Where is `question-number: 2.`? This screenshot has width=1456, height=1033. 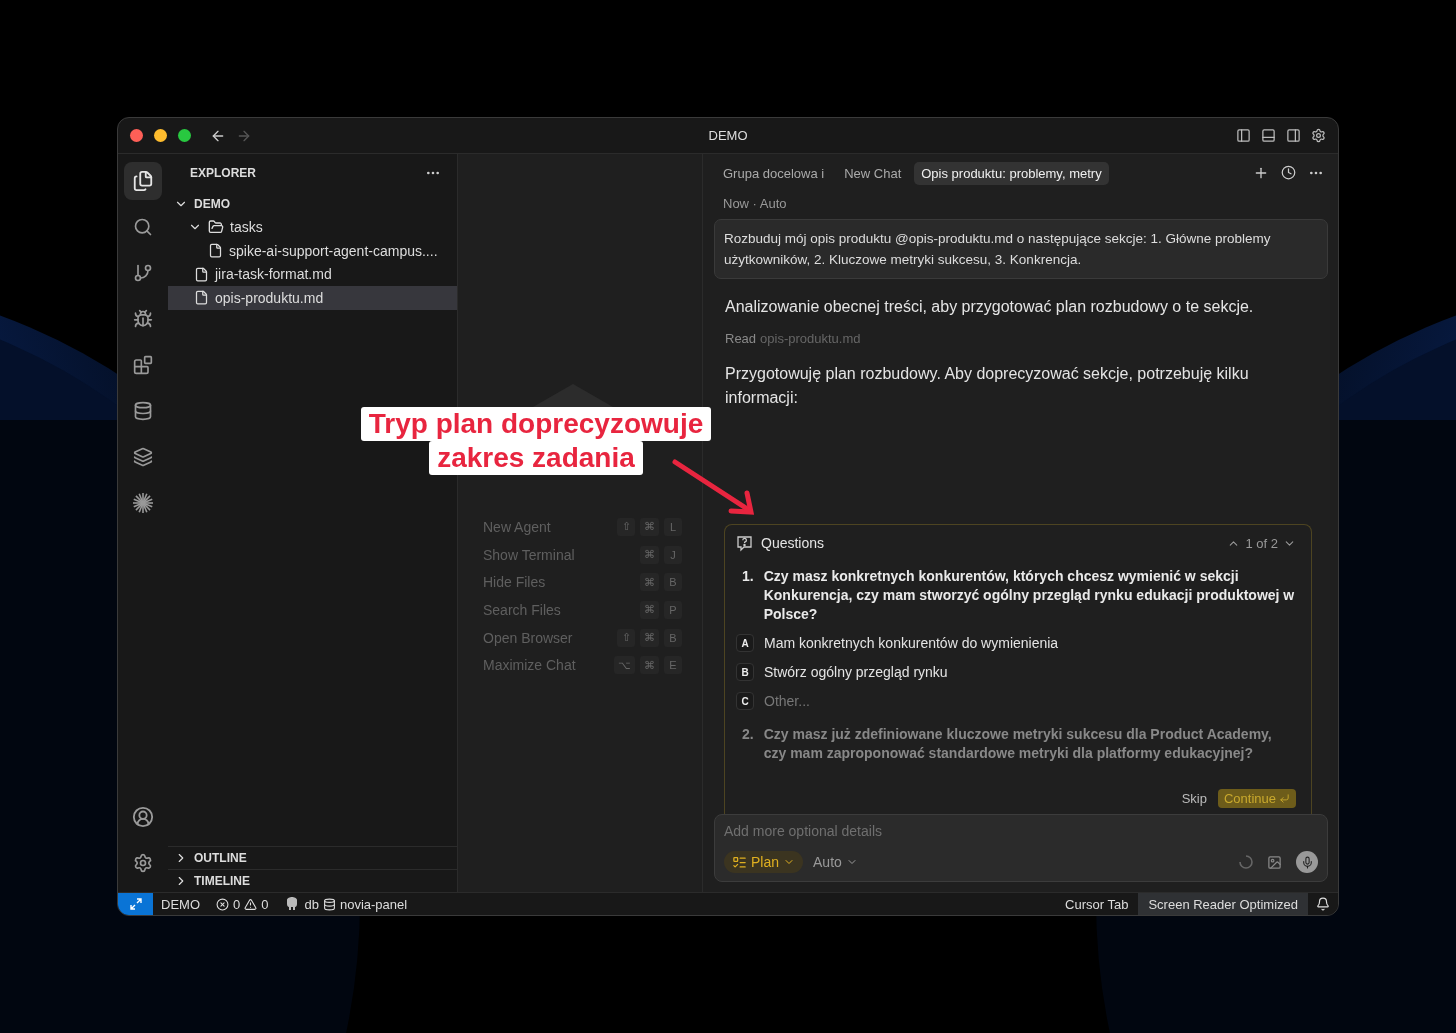
question-number: 2. is located at coordinates (748, 734).